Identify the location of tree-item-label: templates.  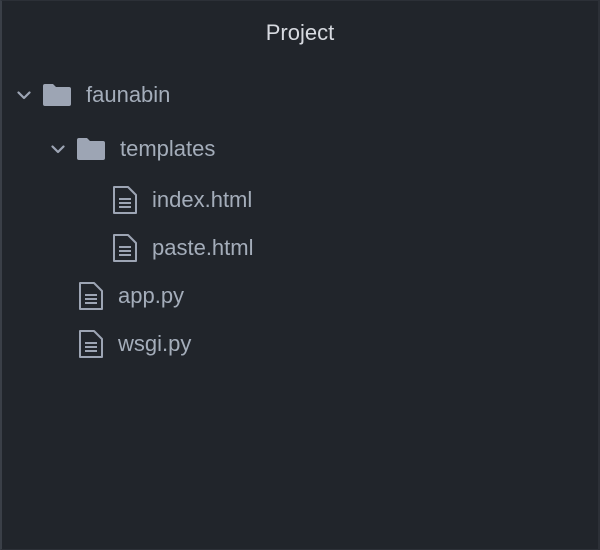
(168, 148).